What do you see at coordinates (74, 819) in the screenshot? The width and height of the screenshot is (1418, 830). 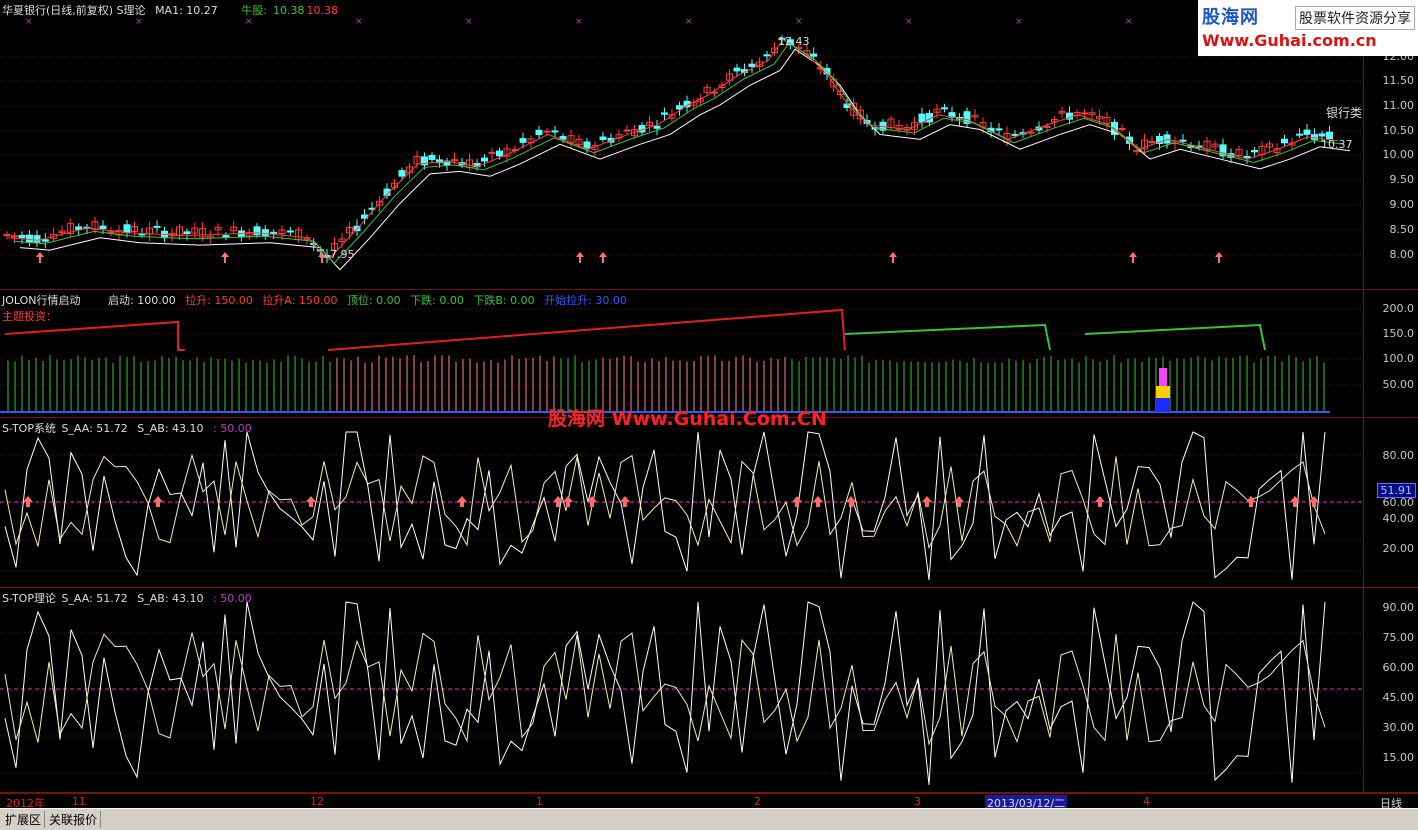 I see `tab-related-quotes: 关联报价` at bounding box center [74, 819].